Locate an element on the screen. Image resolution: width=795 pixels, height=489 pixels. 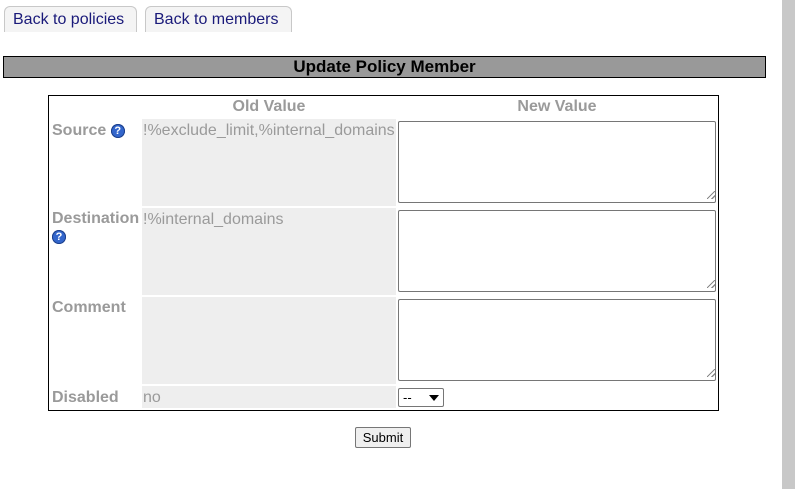
destination-new-value-input is located at coordinates (557, 251).